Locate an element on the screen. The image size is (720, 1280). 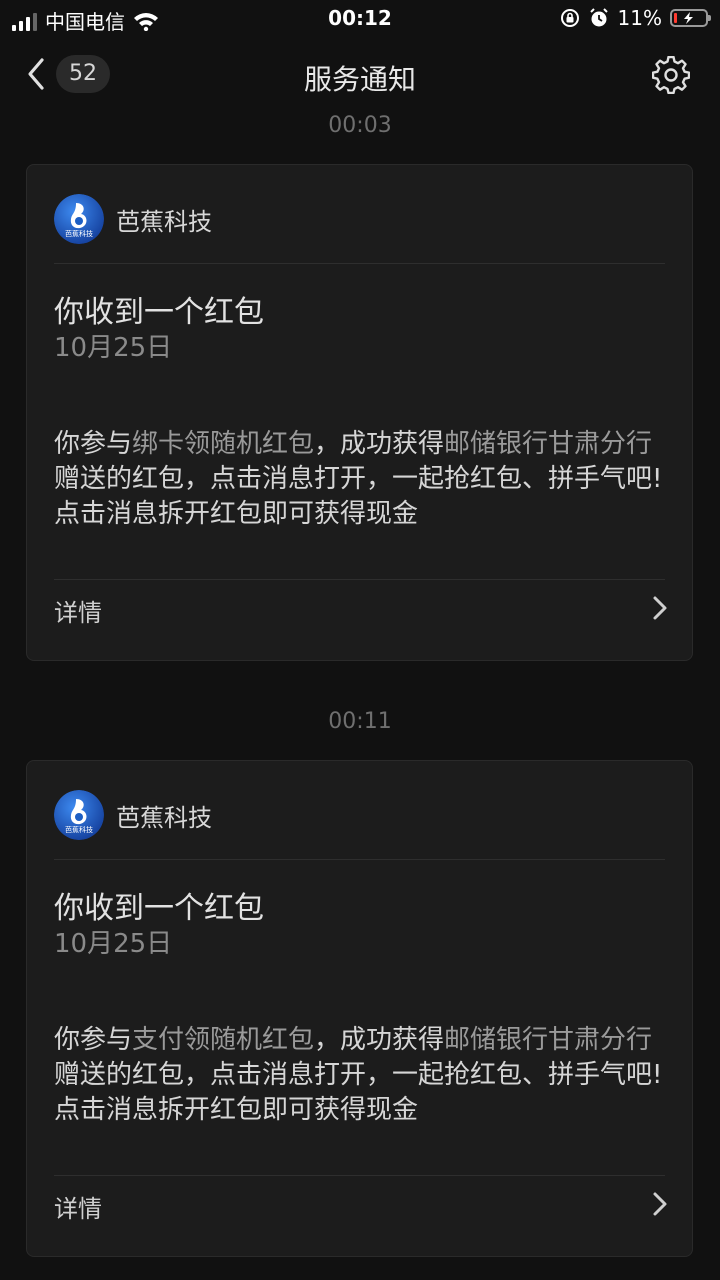
status-left: 中国电信 is located at coordinates (85, 20).